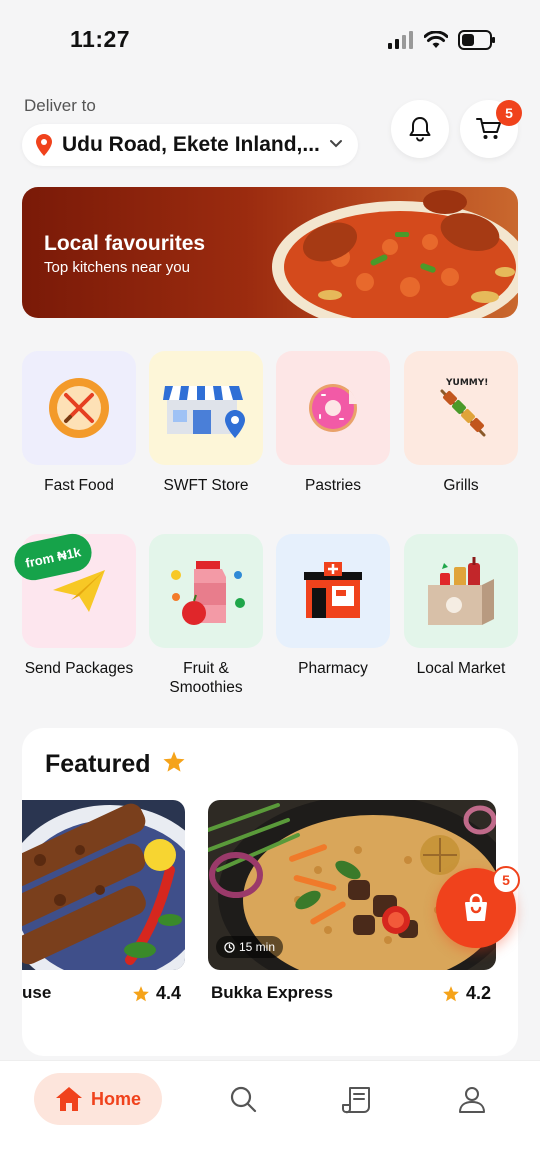 The height and width of the screenshot is (1171, 540). What do you see at coordinates (68, 1099) in the screenshot?
I see `home-icon` at bounding box center [68, 1099].